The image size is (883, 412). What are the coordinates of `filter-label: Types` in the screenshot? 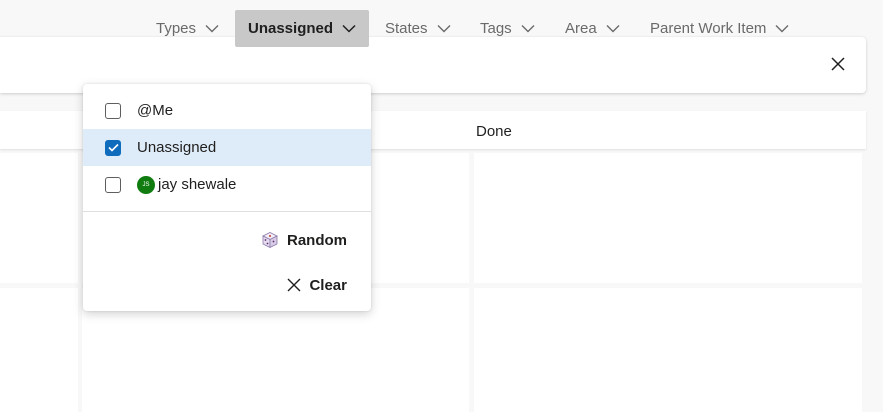 It's located at (176, 28).